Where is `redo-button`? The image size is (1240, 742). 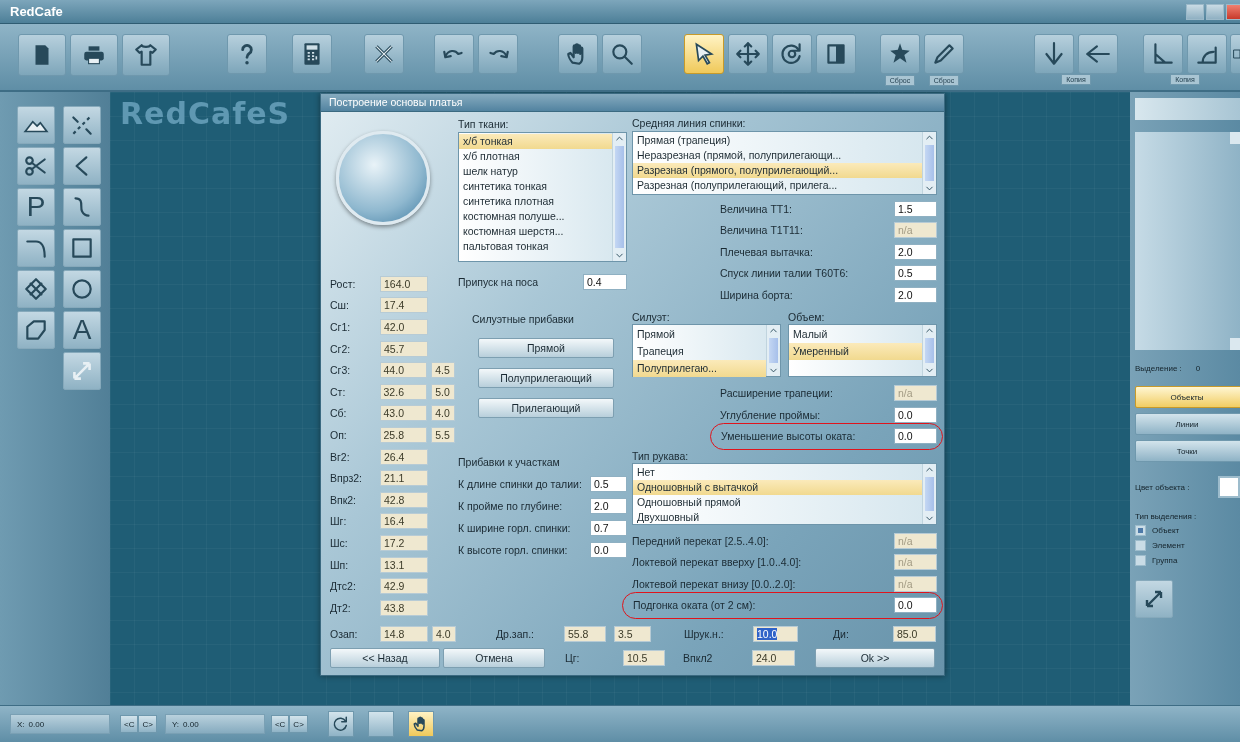 redo-button is located at coordinates (498, 54).